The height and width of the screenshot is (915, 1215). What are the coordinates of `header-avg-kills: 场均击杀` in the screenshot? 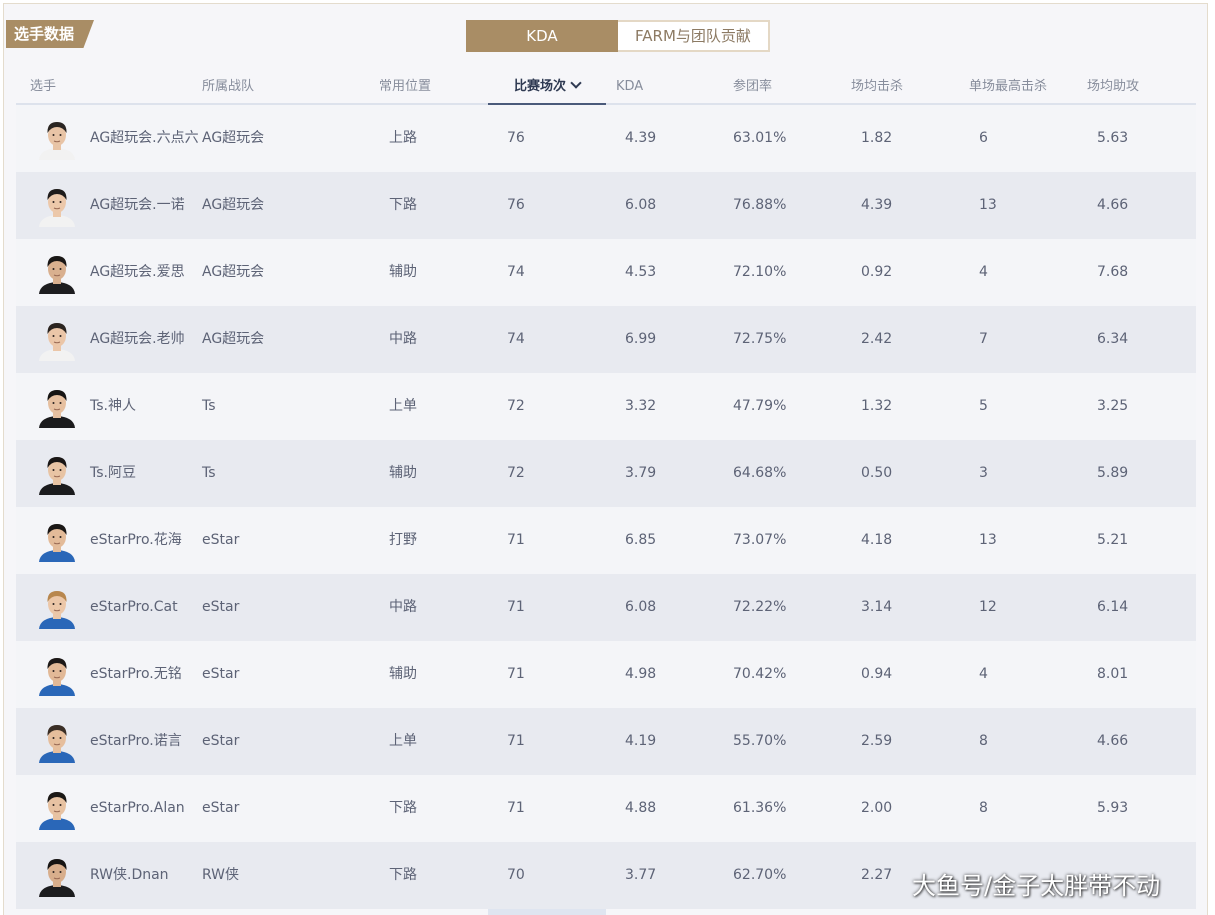 It's located at (877, 87).